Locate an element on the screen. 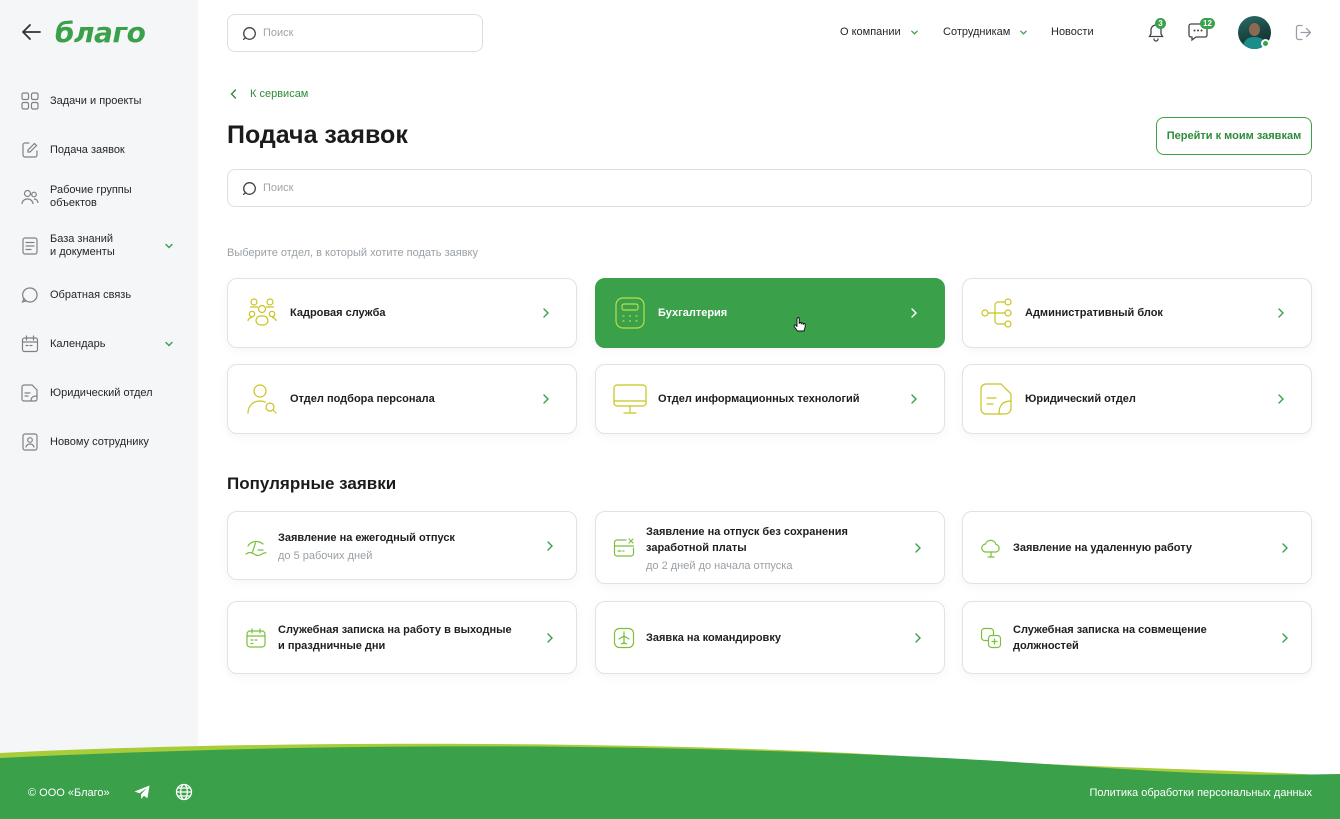 The height and width of the screenshot is (819, 1340). topnav-news: Новости is located at coordinates (1072, 32).